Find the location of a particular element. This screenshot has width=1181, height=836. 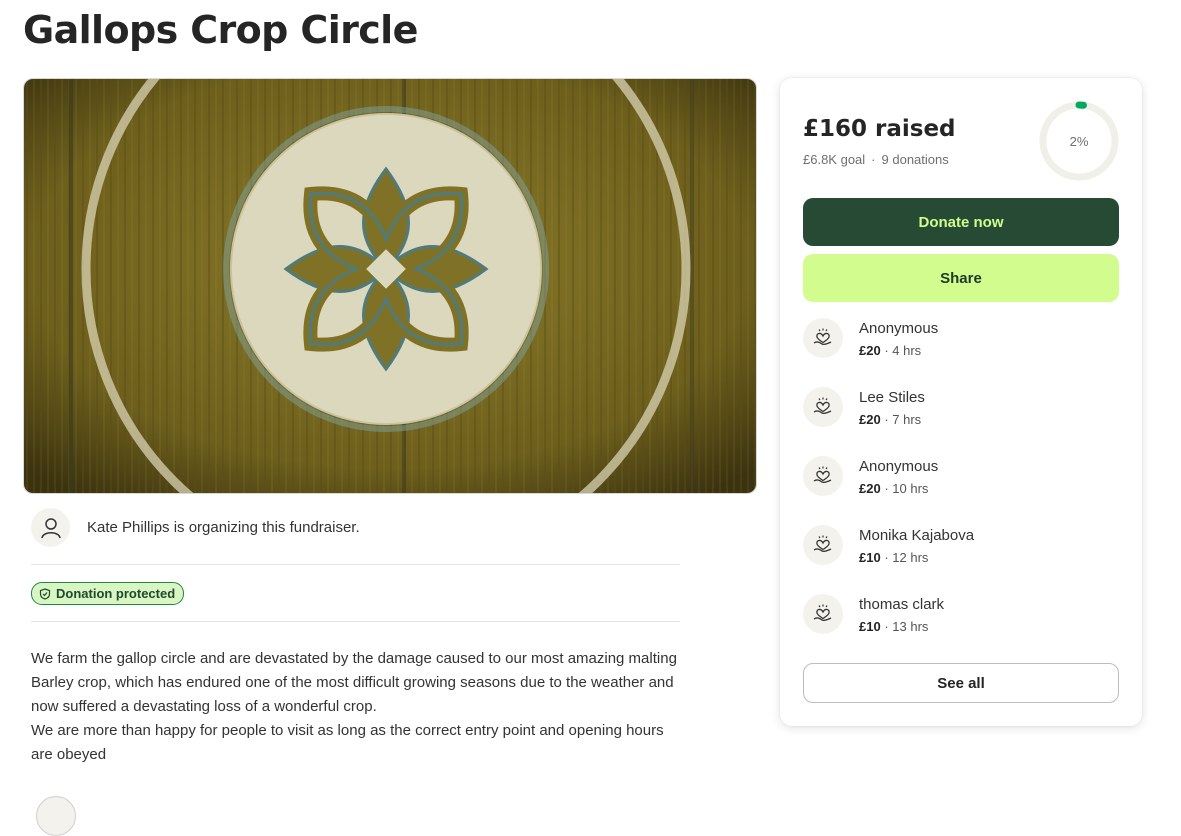

donation-details: £20 · 7 hrs is located at coordinates (890, 419).